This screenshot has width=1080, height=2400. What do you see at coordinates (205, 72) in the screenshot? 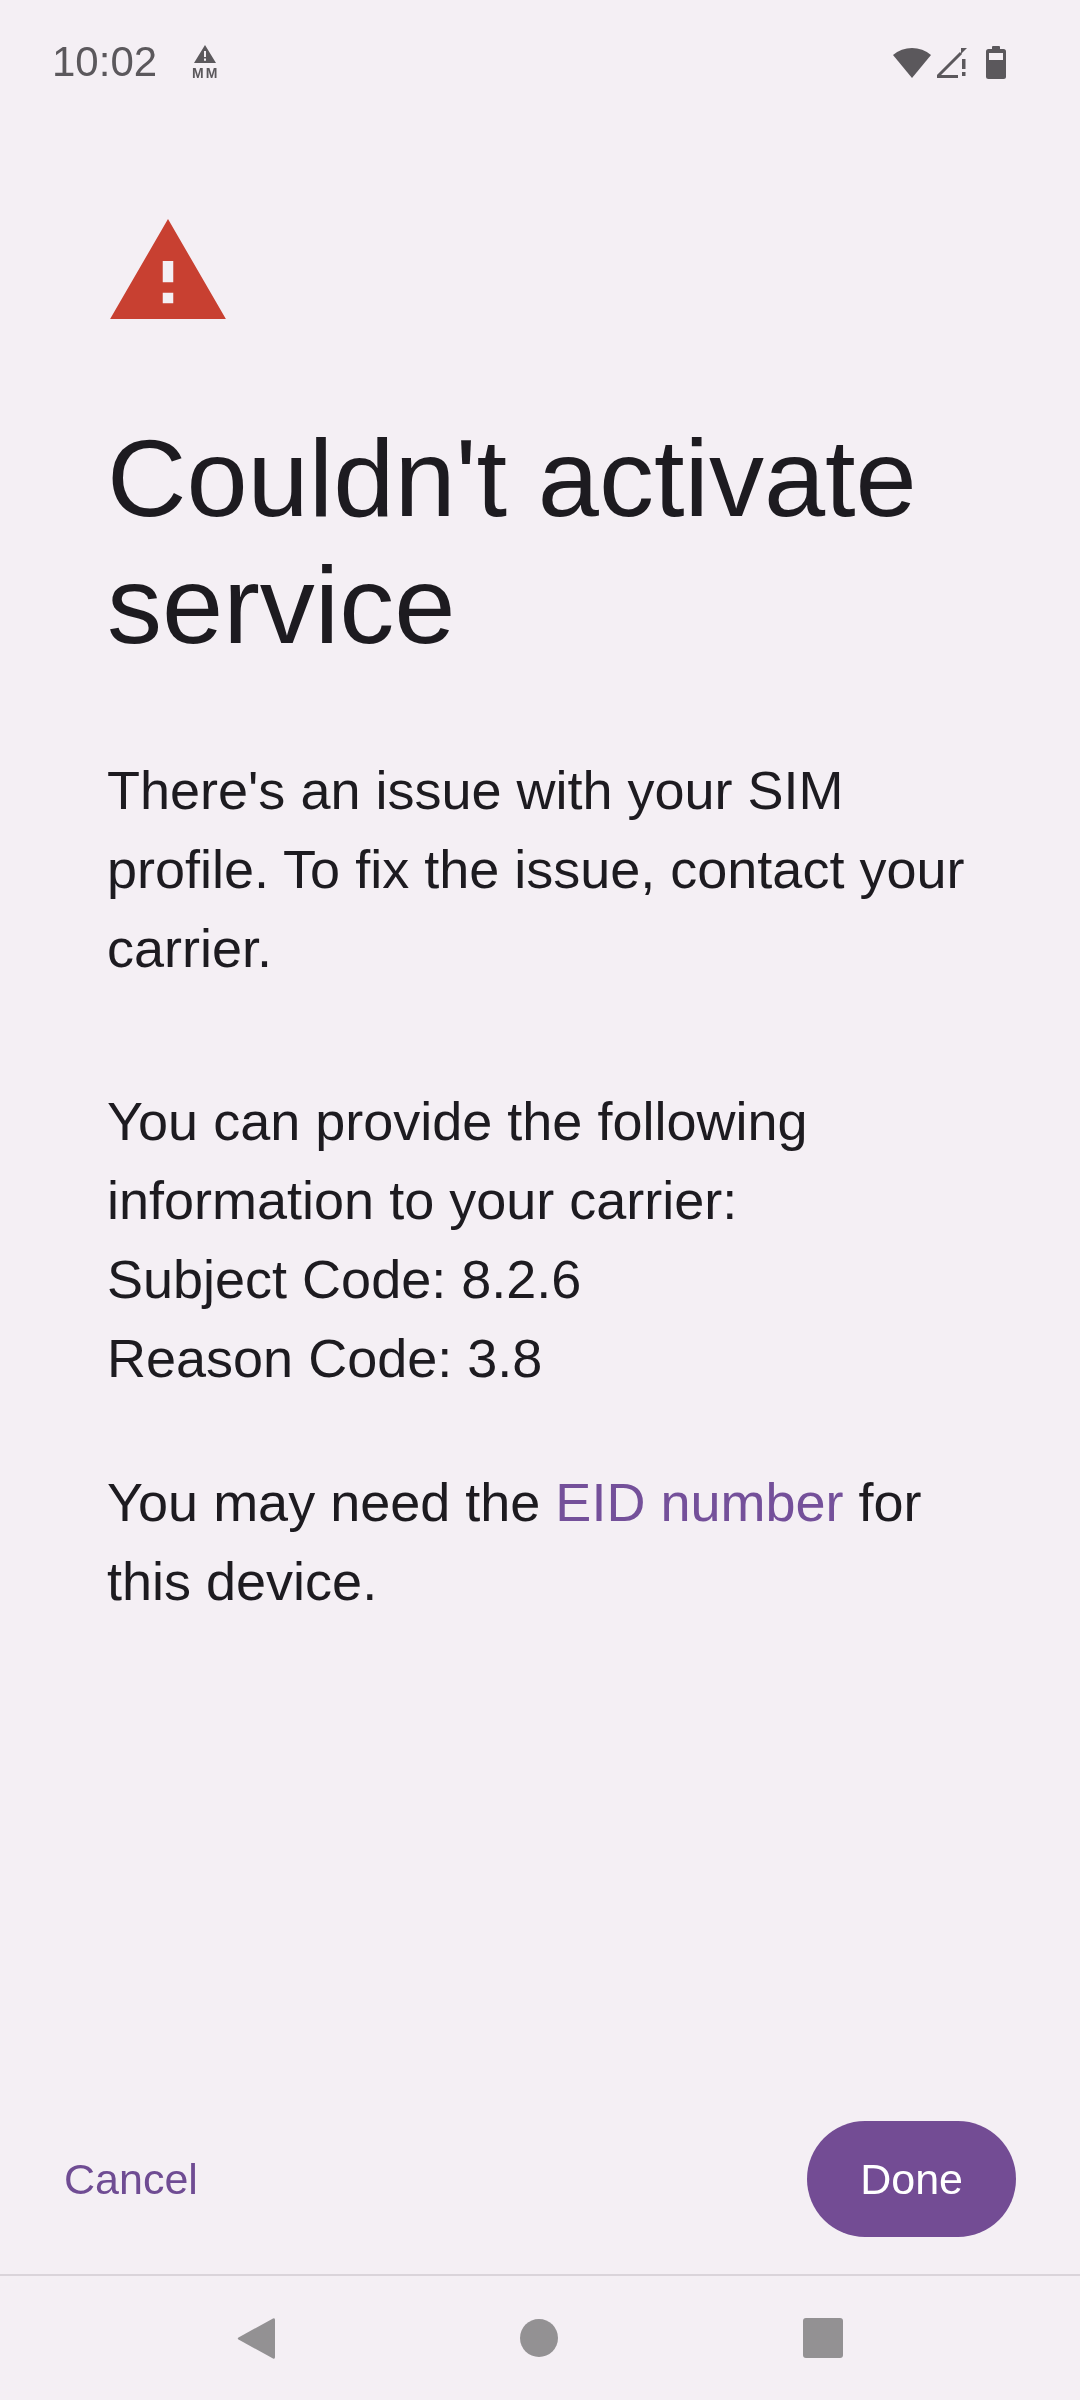
I see `notification-label: MM` at bounding box center [205, 72].